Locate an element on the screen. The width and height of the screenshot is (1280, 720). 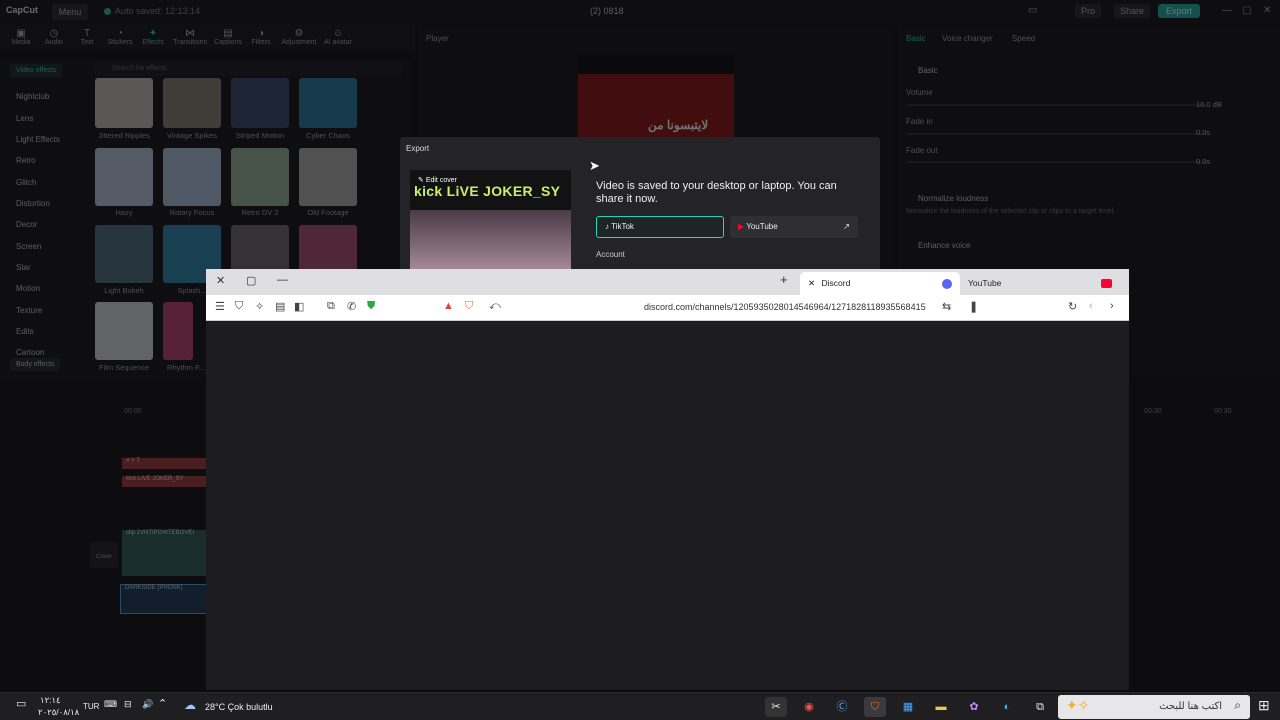
tool-effects: ✦ Effects is located at coordinates (153, 37).